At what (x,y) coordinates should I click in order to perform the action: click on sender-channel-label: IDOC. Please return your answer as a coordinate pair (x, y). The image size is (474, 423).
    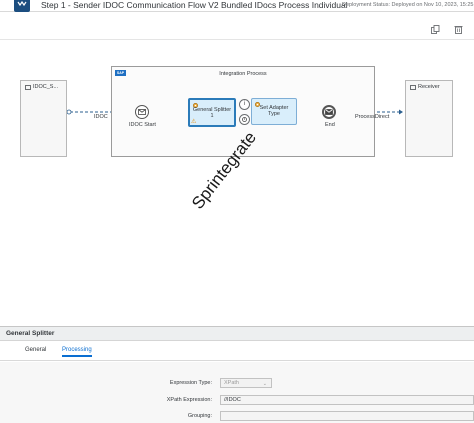
    Looking at the image, I should click on (101, 117).